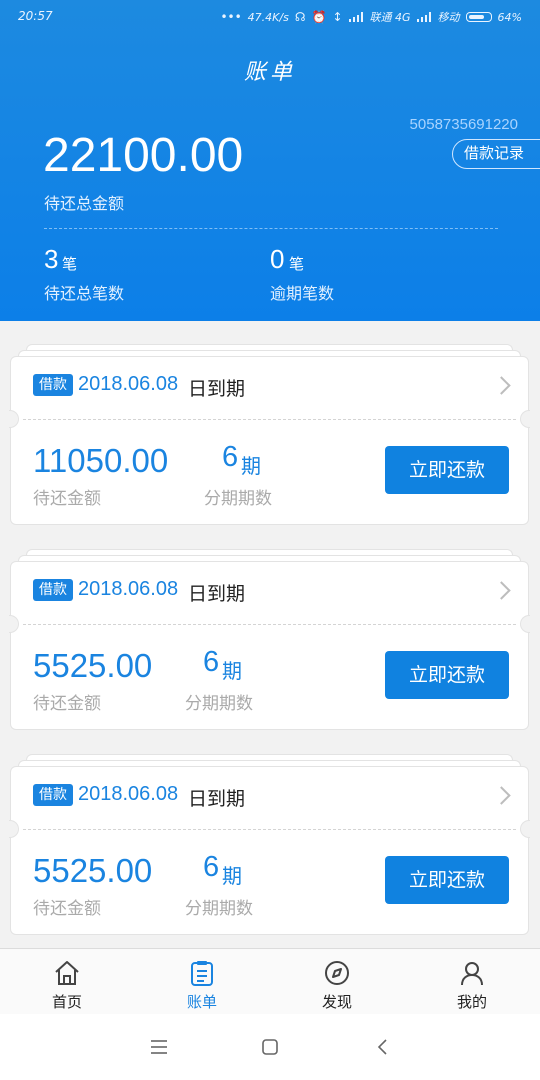 The height and width of the screenshot is (1080, 540). I want to click on back-icon, so click(383, 1047).